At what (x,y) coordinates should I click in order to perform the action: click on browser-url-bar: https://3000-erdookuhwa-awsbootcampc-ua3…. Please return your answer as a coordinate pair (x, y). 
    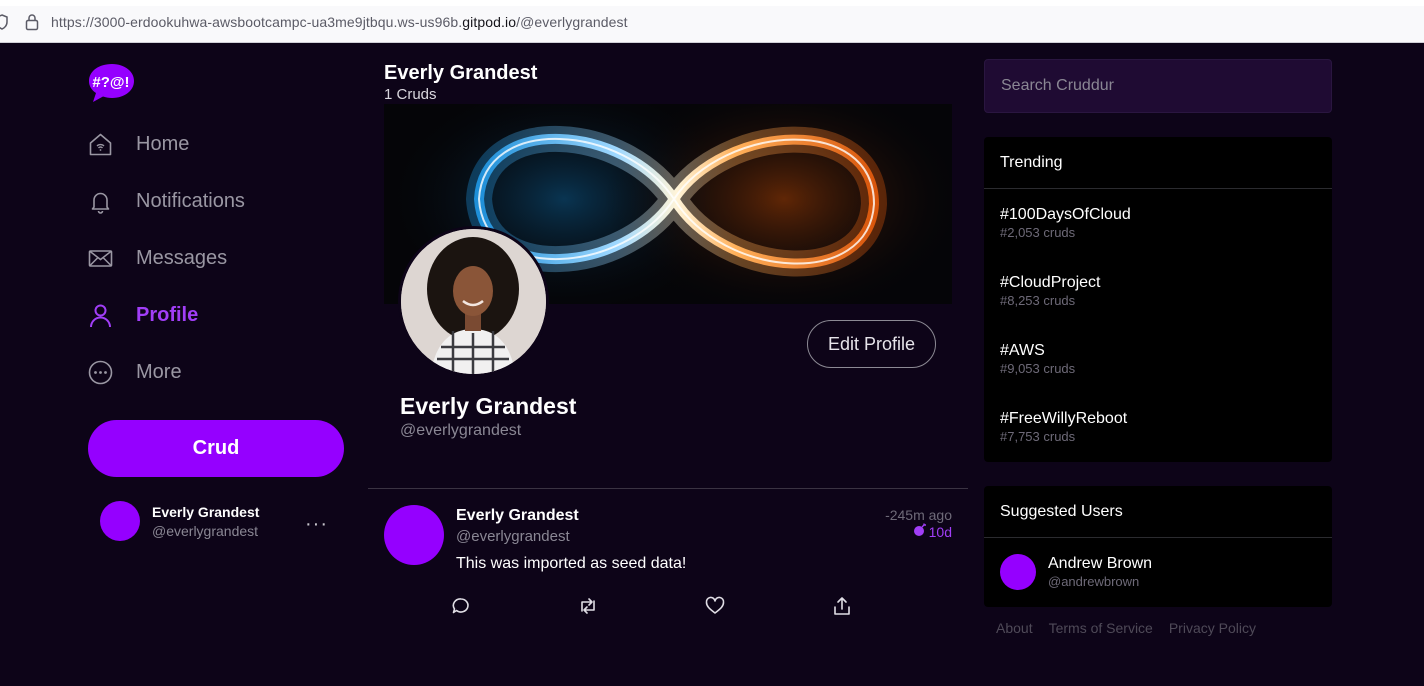
    Looking at the image, I should click on (712, 21).